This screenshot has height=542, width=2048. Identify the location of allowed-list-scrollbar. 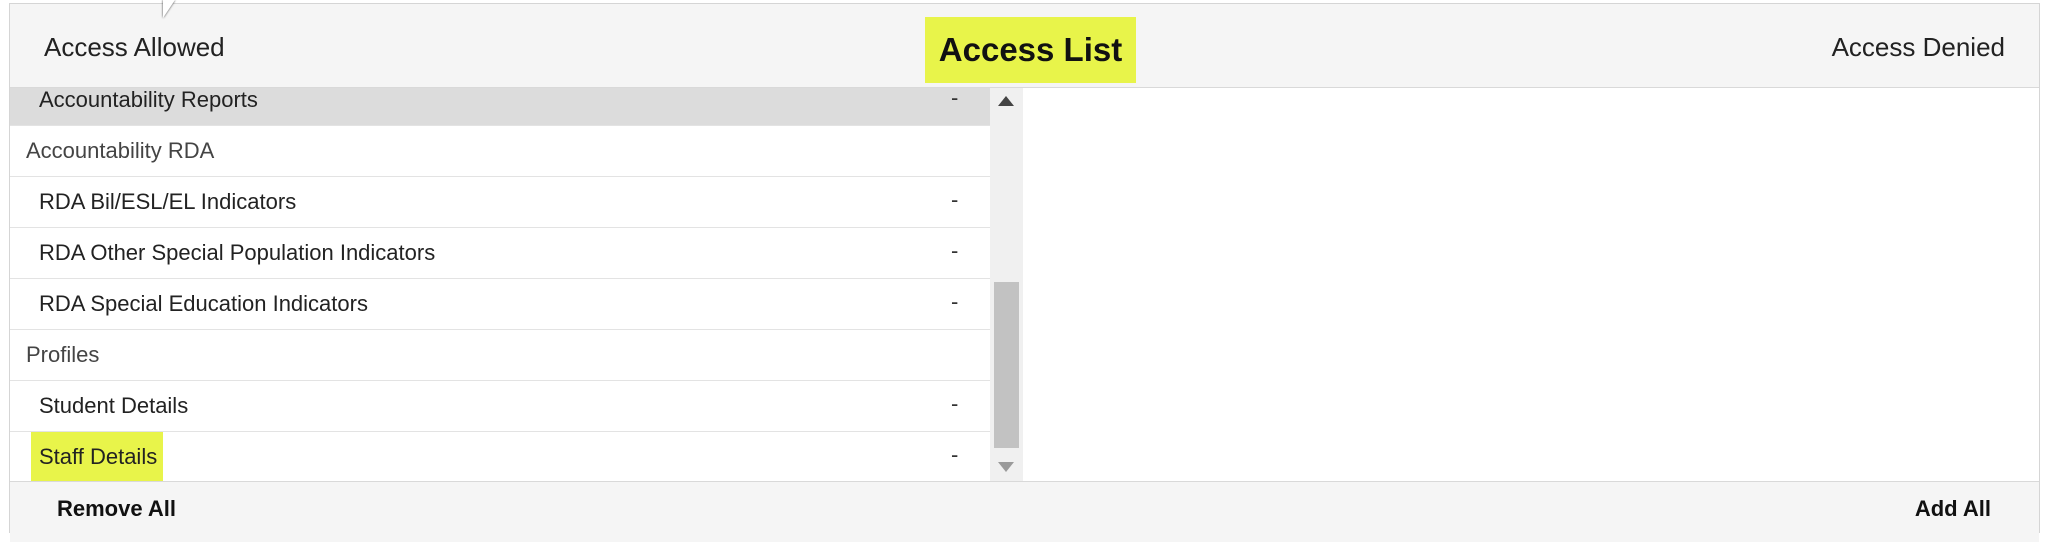
(1006, 284).